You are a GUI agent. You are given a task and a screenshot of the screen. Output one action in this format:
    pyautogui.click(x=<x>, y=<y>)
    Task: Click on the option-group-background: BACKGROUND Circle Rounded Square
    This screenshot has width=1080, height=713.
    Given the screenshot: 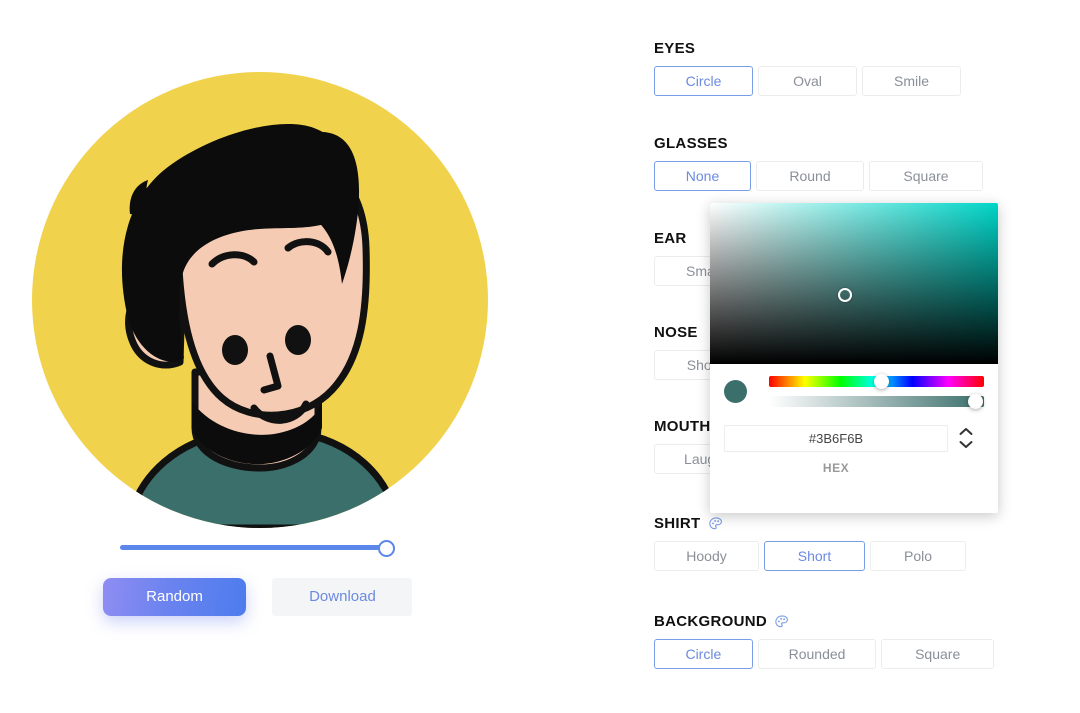 What is the action you would take?
    pyautogui.click(x=824, y=641)
    